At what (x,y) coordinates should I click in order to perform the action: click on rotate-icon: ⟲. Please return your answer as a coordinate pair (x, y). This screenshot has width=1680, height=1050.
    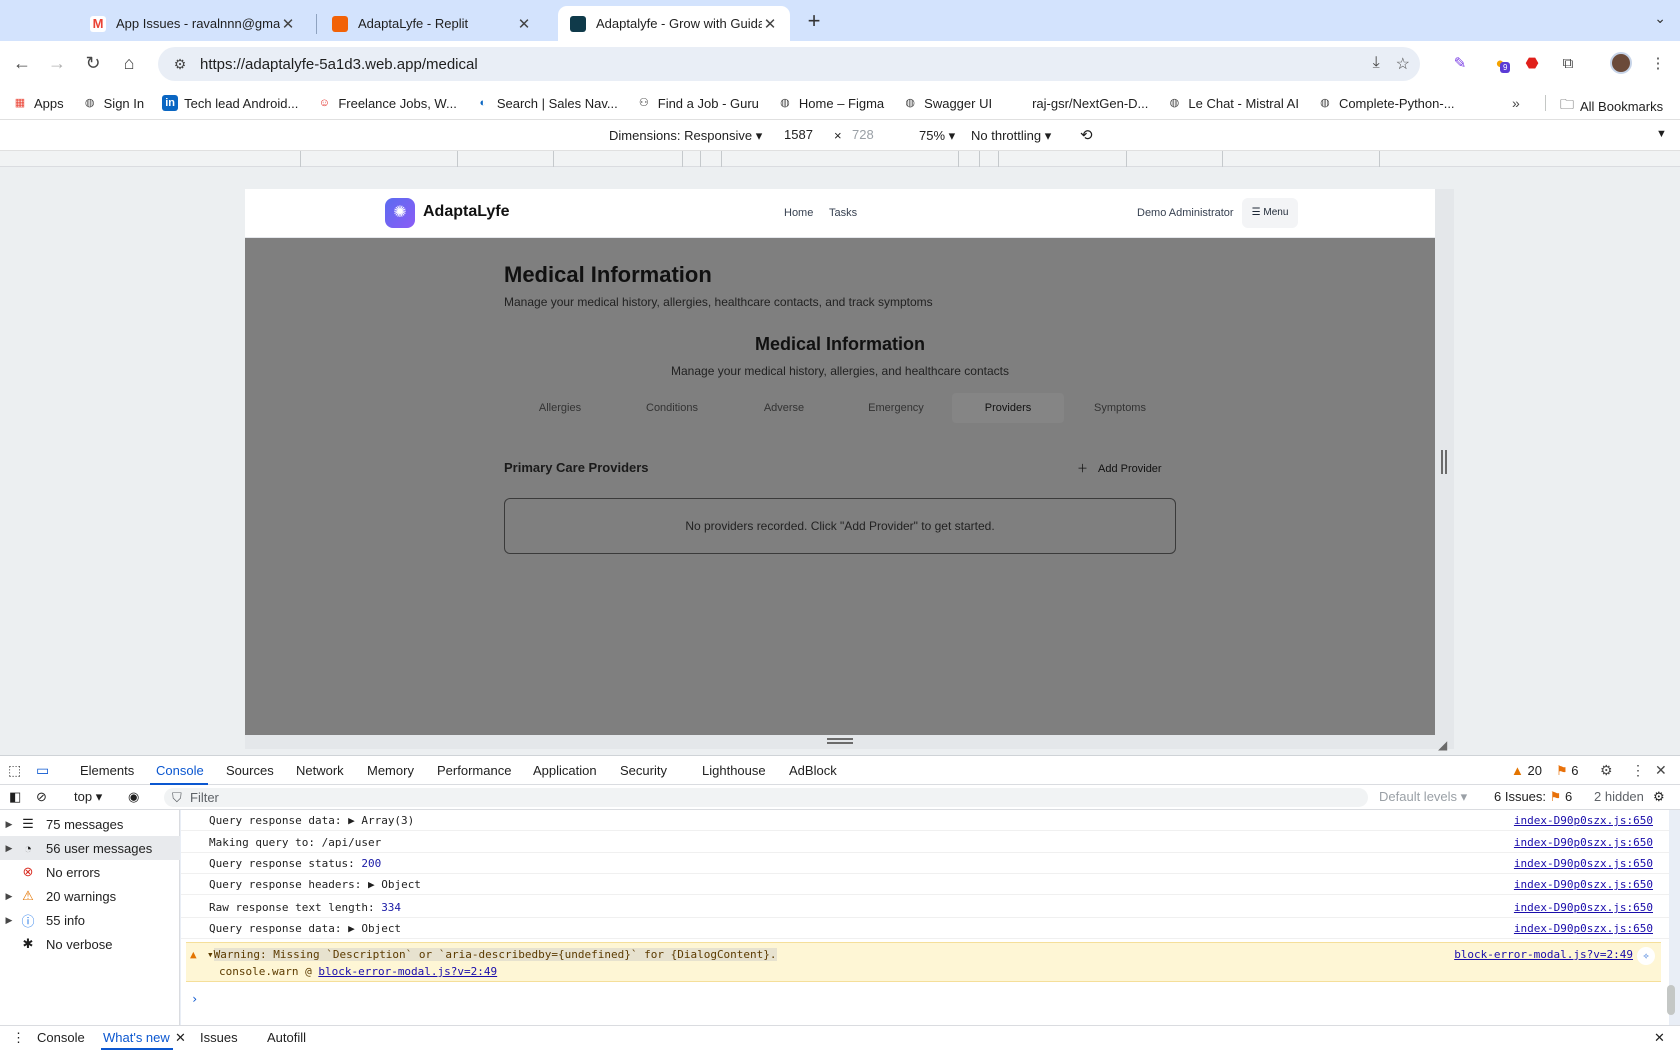
    Looking at the image, I should click on (1086, 135).